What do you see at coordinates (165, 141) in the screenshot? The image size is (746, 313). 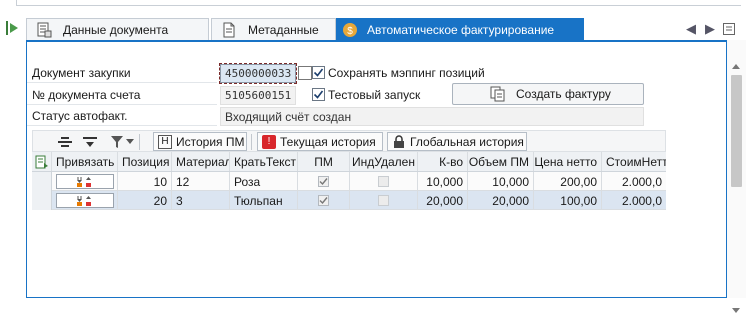 I see `history-h-icon: H` at bounding box center [165, 141].